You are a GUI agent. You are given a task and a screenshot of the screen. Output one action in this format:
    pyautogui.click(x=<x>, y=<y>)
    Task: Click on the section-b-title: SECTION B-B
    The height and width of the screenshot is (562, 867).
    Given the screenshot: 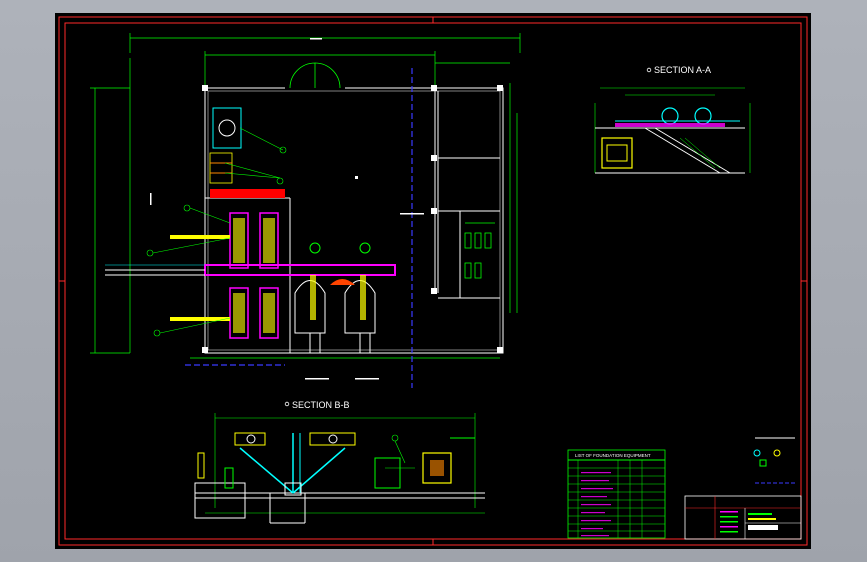 What is the action you would take?
    pyautogui.click(x=321, y=405)
    